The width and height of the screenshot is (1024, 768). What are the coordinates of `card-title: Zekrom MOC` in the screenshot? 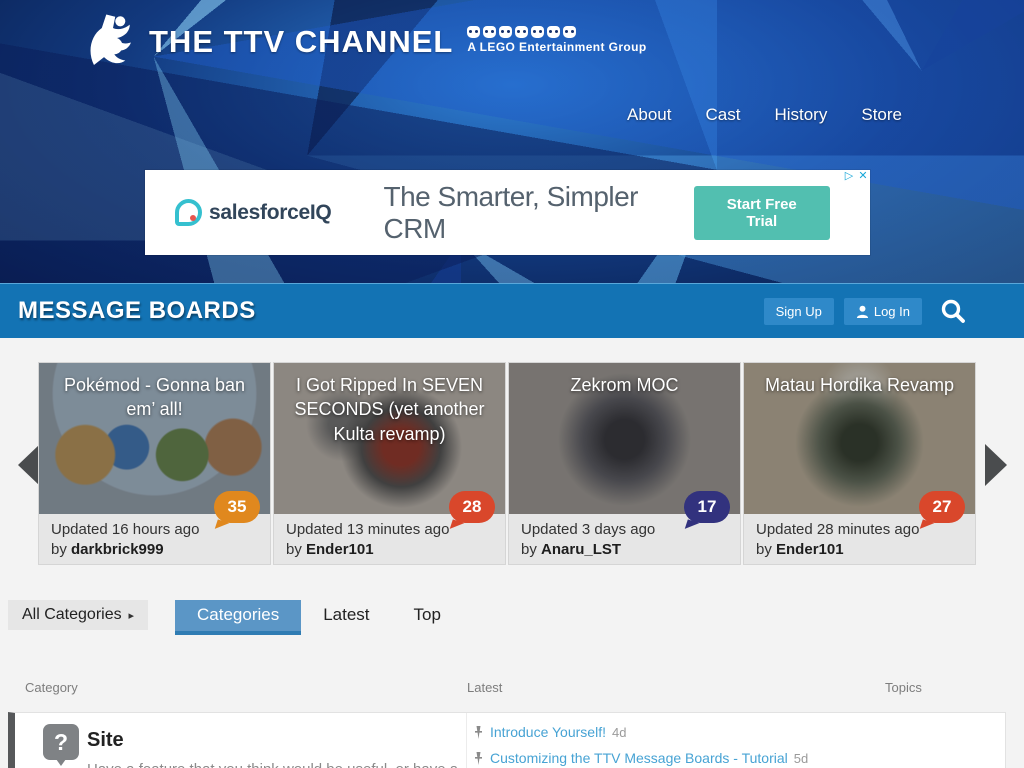 It's located at (624, 385).